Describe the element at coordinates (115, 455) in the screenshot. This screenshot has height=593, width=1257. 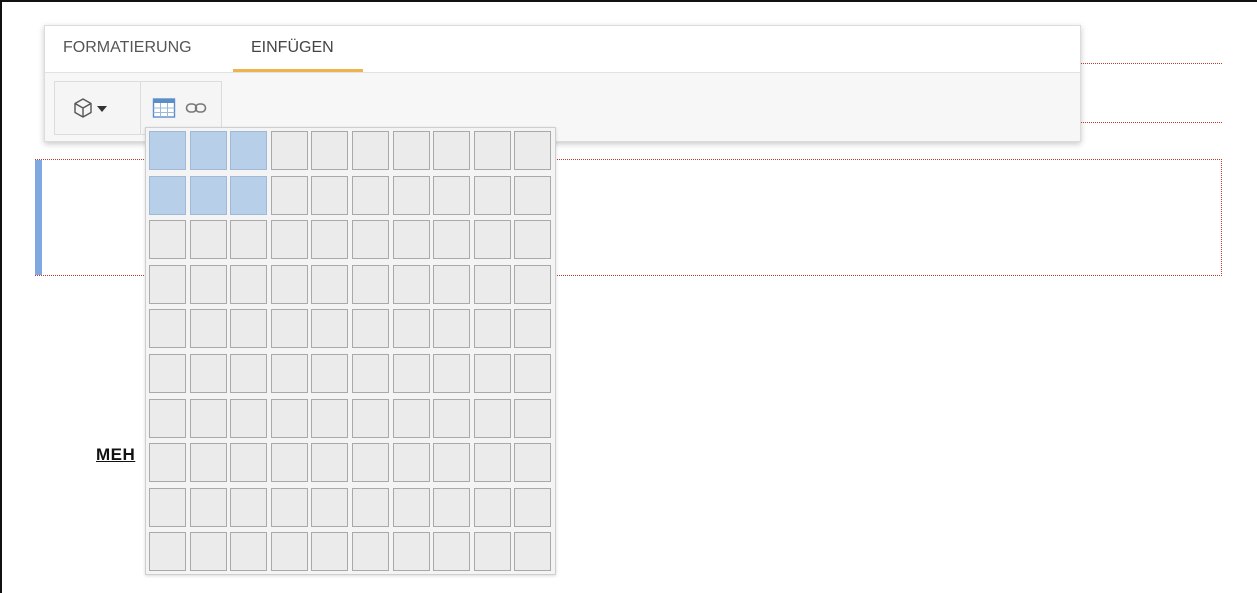
I see `more-link: MEH` at that location.